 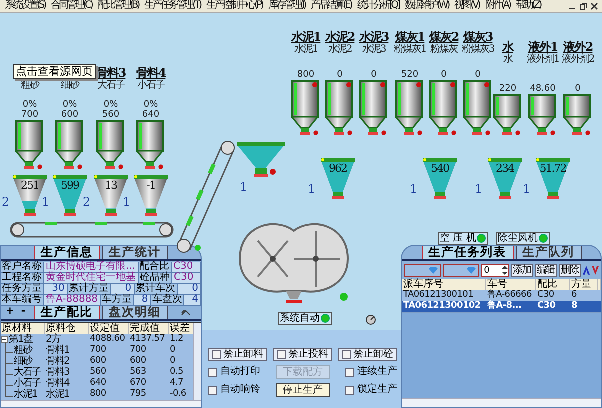 I want to click on field-label: 本车编号, so click(x=22, y=300).